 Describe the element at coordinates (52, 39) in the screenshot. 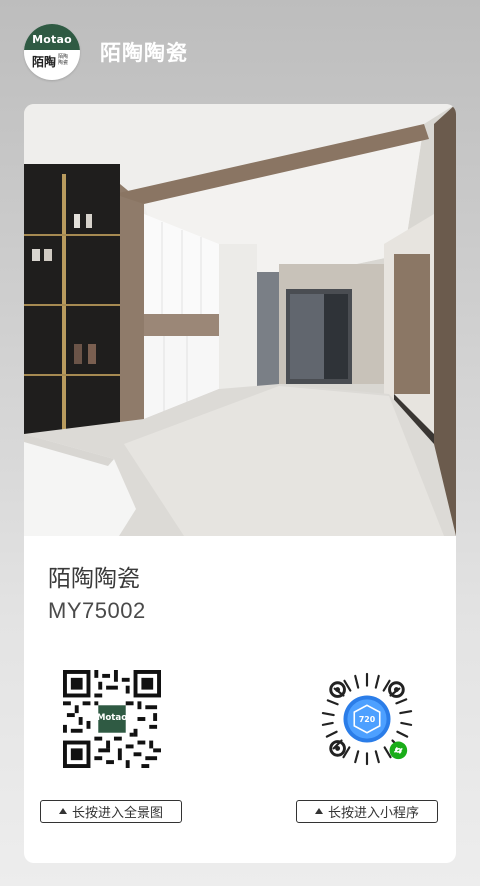

I see `logo-mark: Motao` at that location.